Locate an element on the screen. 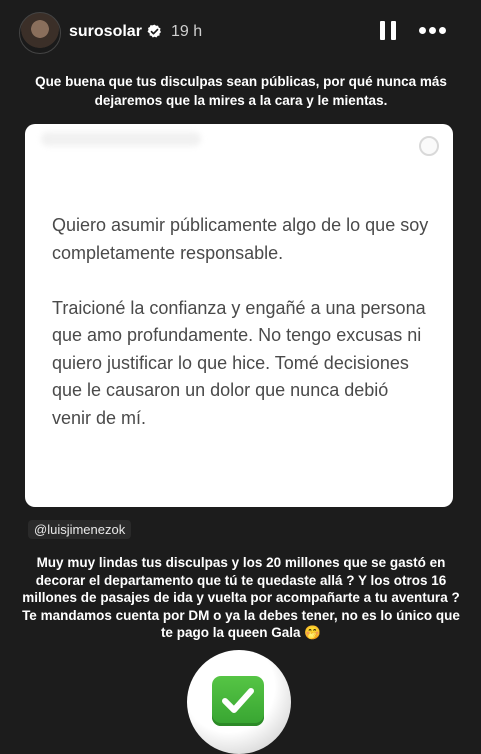 The image size is (481, 754). post-time: 19 h is located at coordinates (187, 31).